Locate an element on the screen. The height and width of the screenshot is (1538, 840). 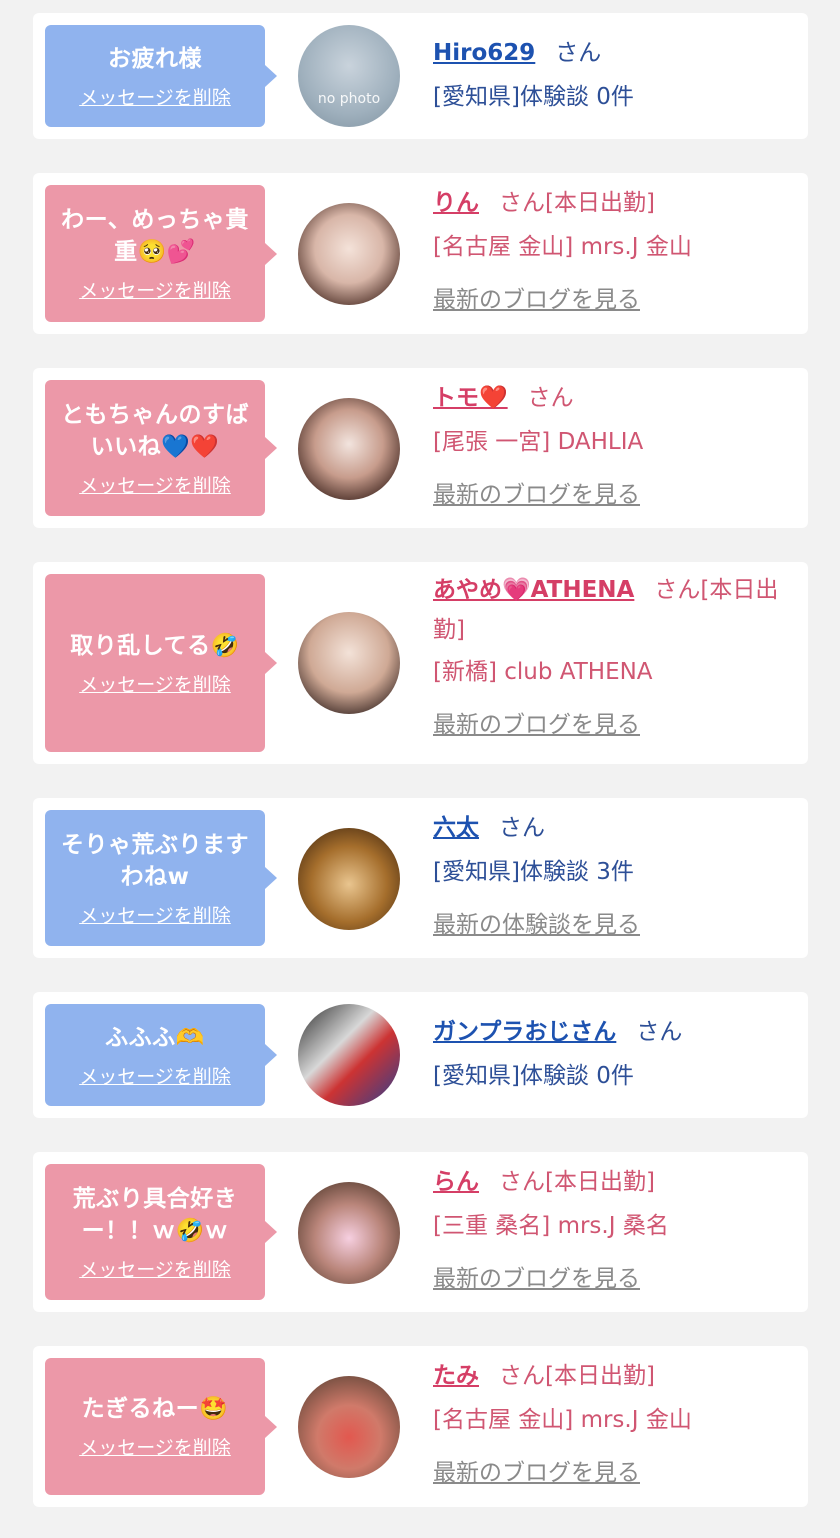
message-bubble: 荒ぶり具合好きー！！ｗ🤣ｗ メッセージを削除 is located at coordinates (161, 1232).